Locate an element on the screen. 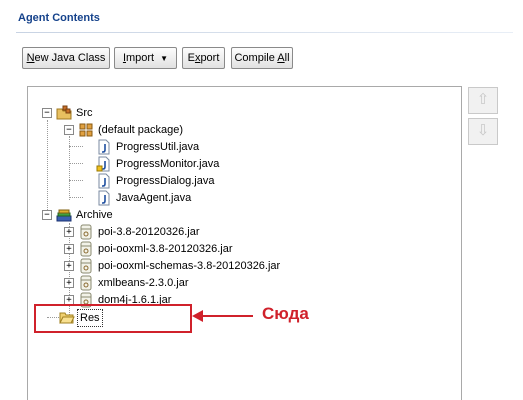  section-divider is located at coordinates (264, 32).